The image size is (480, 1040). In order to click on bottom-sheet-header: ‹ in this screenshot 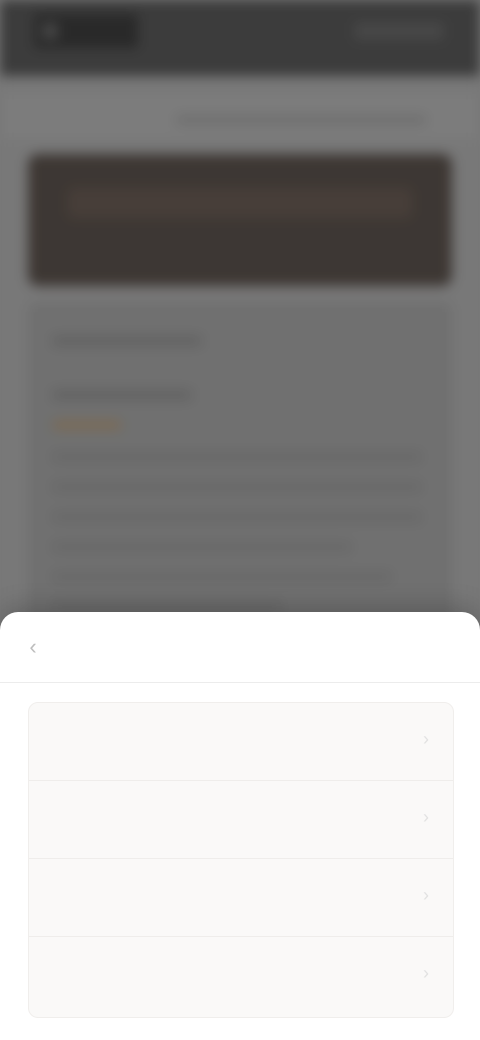, I will do `click(240, 647)`.